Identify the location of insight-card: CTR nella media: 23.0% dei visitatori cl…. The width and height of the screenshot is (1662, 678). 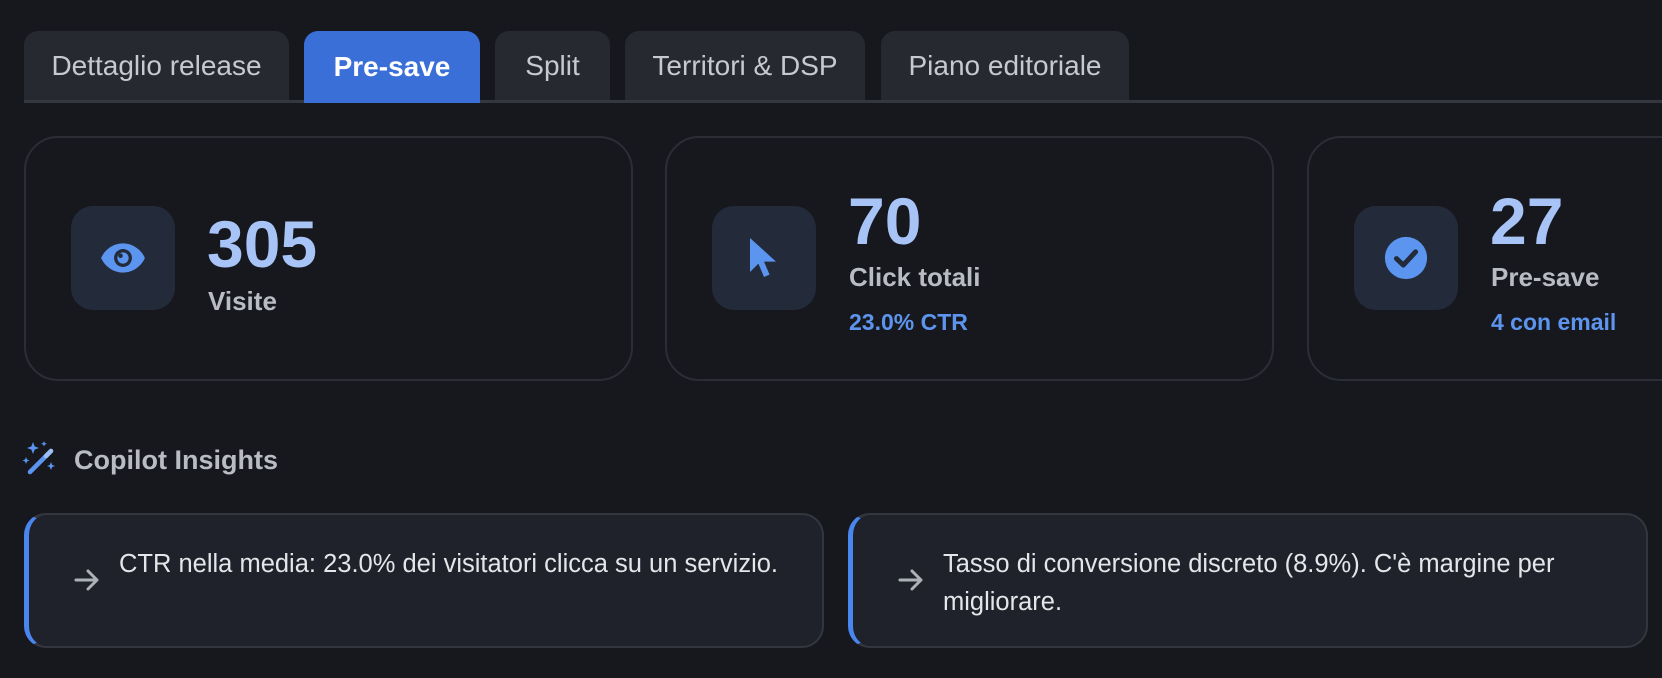
(424, 580).